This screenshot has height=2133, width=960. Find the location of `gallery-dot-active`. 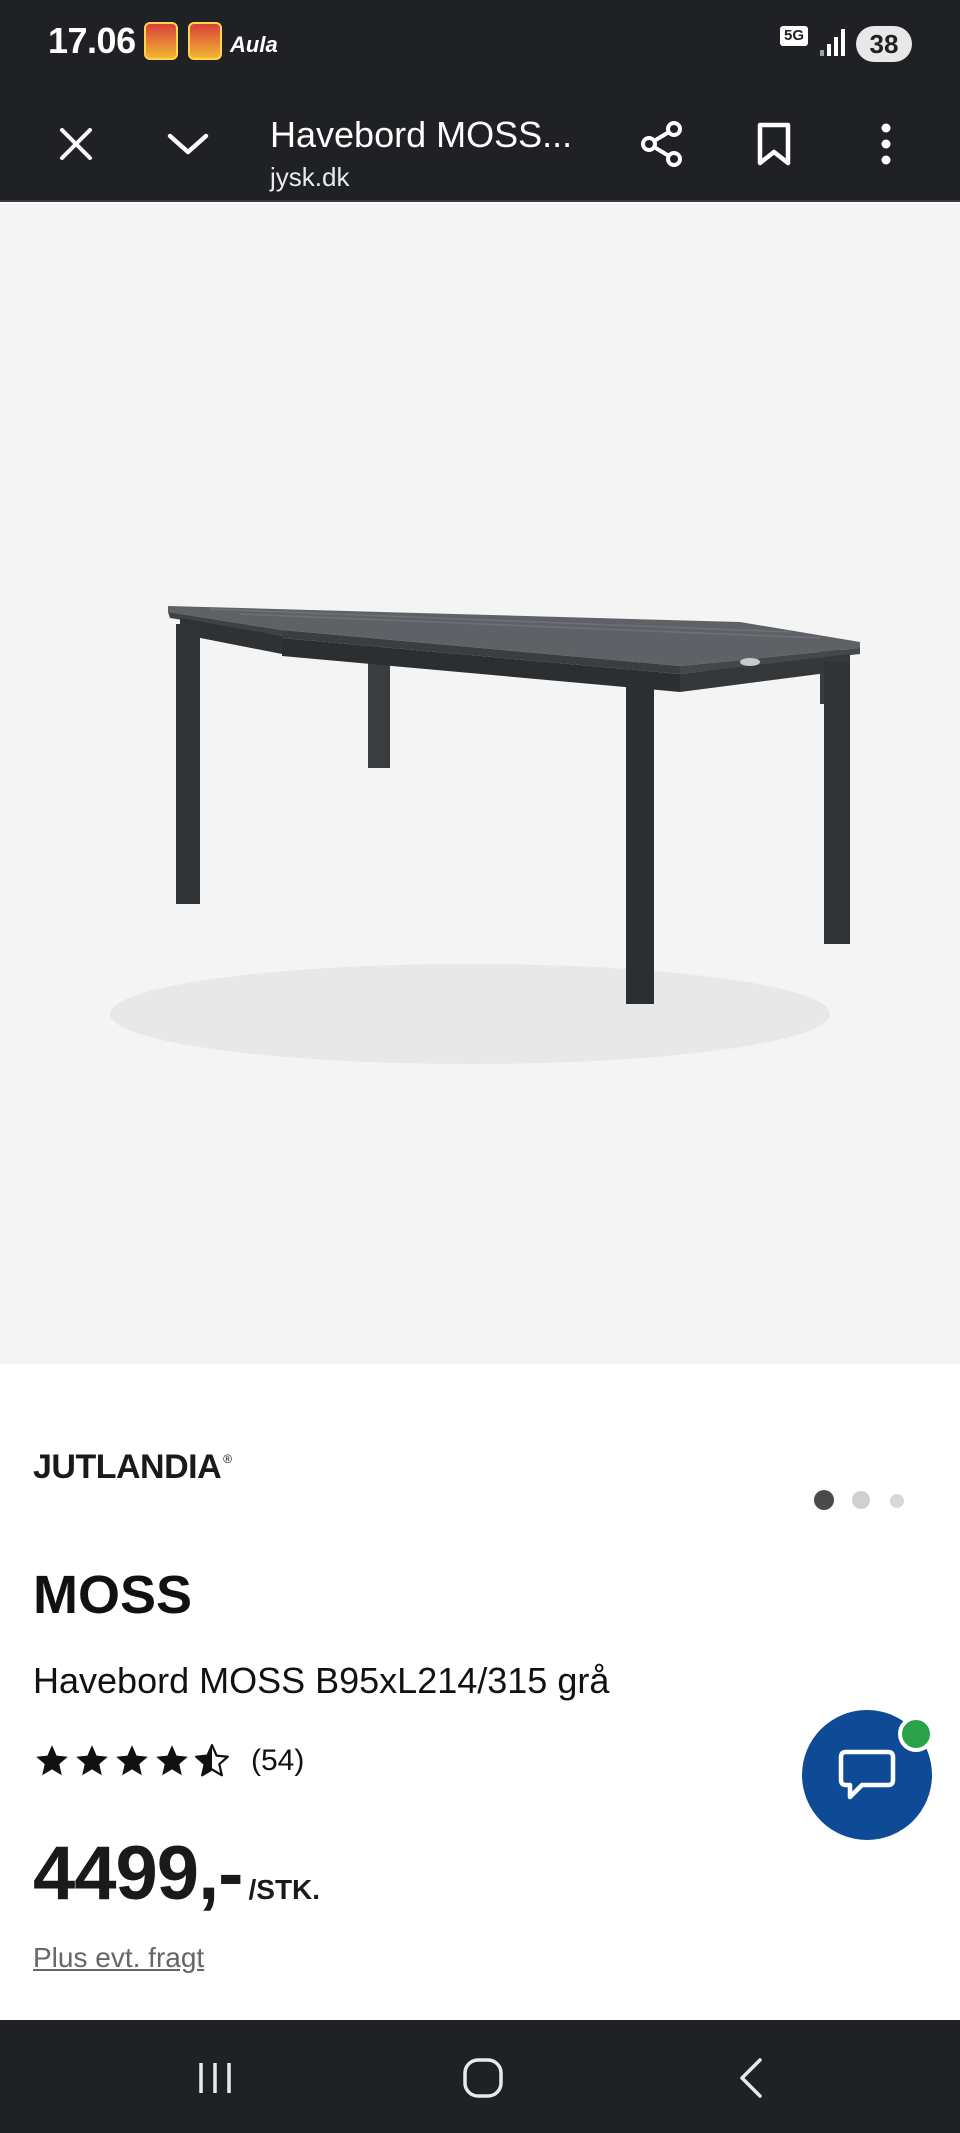

gallery-dot-active is located at coordinates (824, 1500).